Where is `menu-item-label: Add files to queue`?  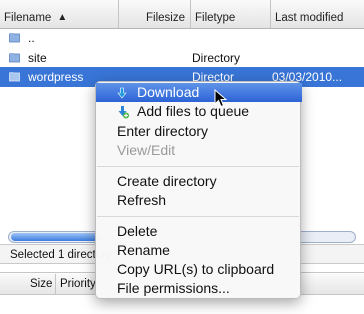 menu-item-label: Add files to queue is located at coordinates (193, 111).